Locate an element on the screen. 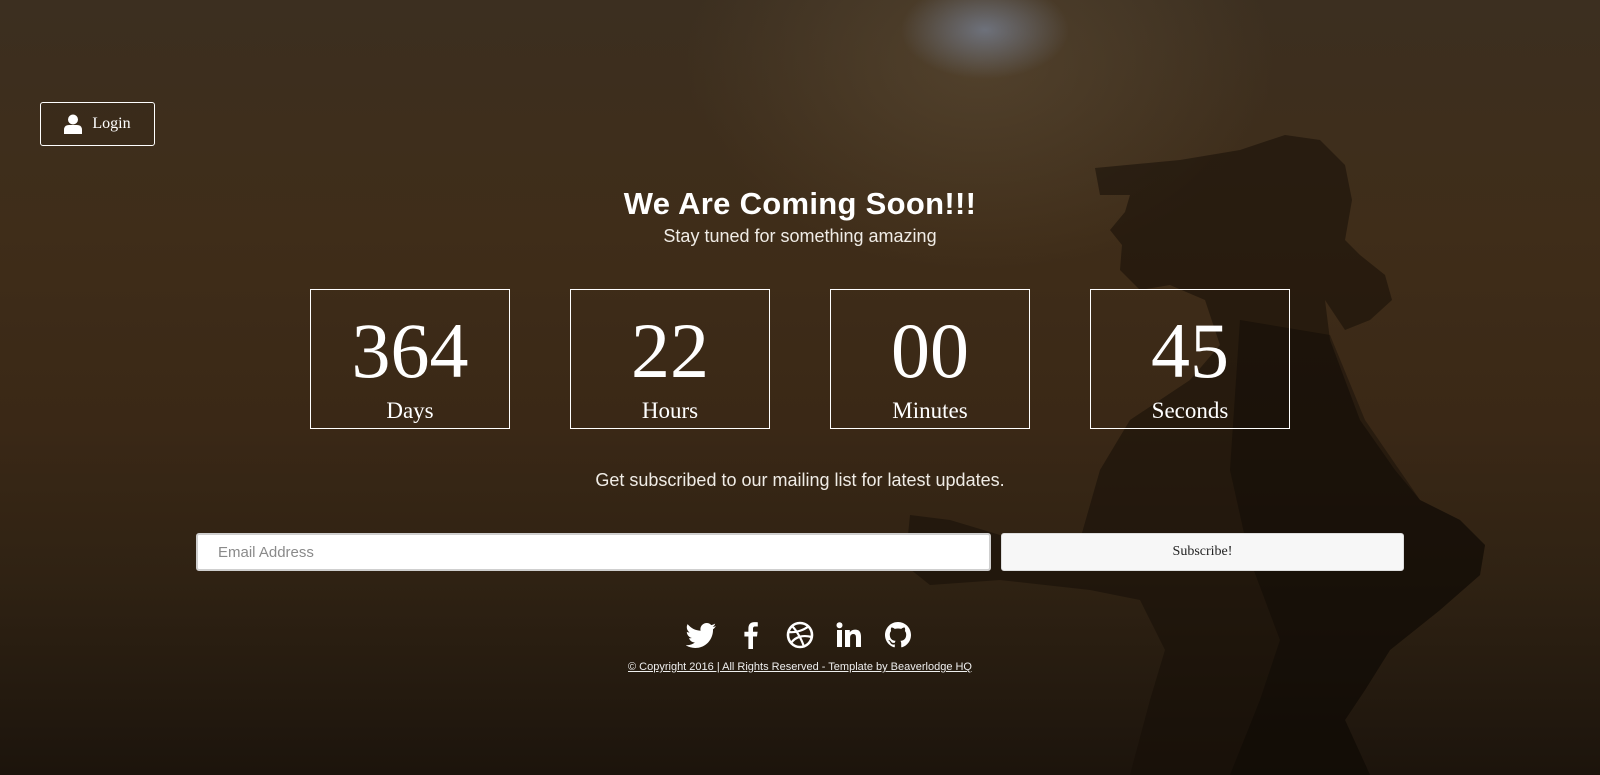  facebook-icon is located at coordinates (751, 635).